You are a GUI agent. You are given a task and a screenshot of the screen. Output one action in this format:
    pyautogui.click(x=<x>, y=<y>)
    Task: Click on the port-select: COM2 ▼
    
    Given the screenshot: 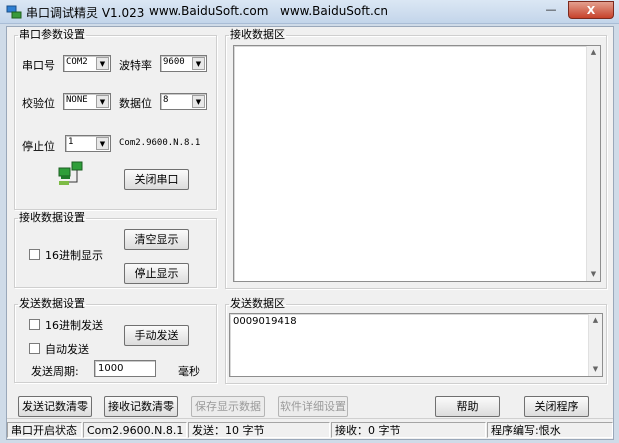 What is the action you would take?
    pyautogui.click(x=87, y=63)
    